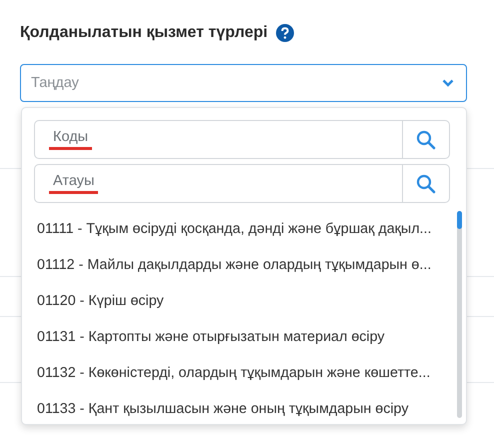 The height and width of the screenshot is (445, 494). I want to click on help-icon, so click(285, 33).